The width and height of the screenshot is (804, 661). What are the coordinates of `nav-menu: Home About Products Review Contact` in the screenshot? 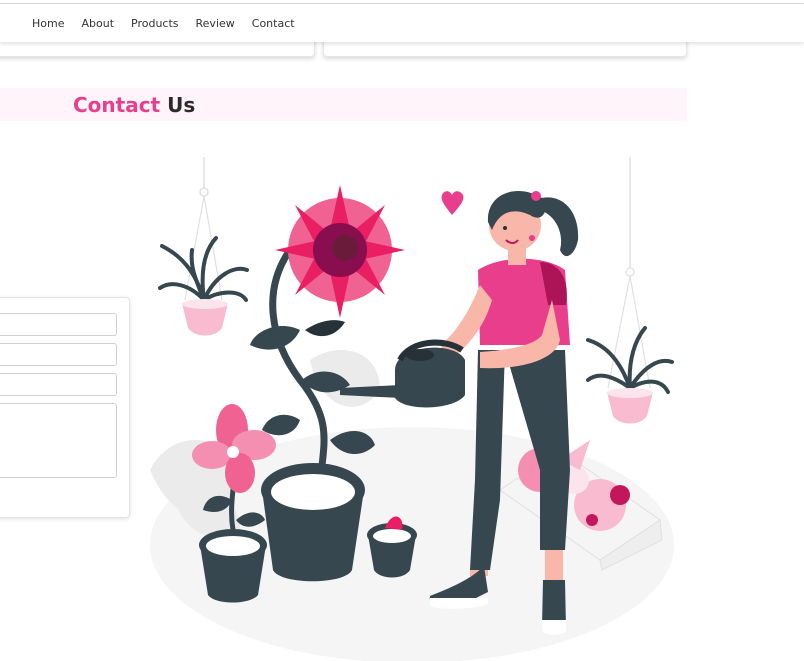 It's located at (172, 23).